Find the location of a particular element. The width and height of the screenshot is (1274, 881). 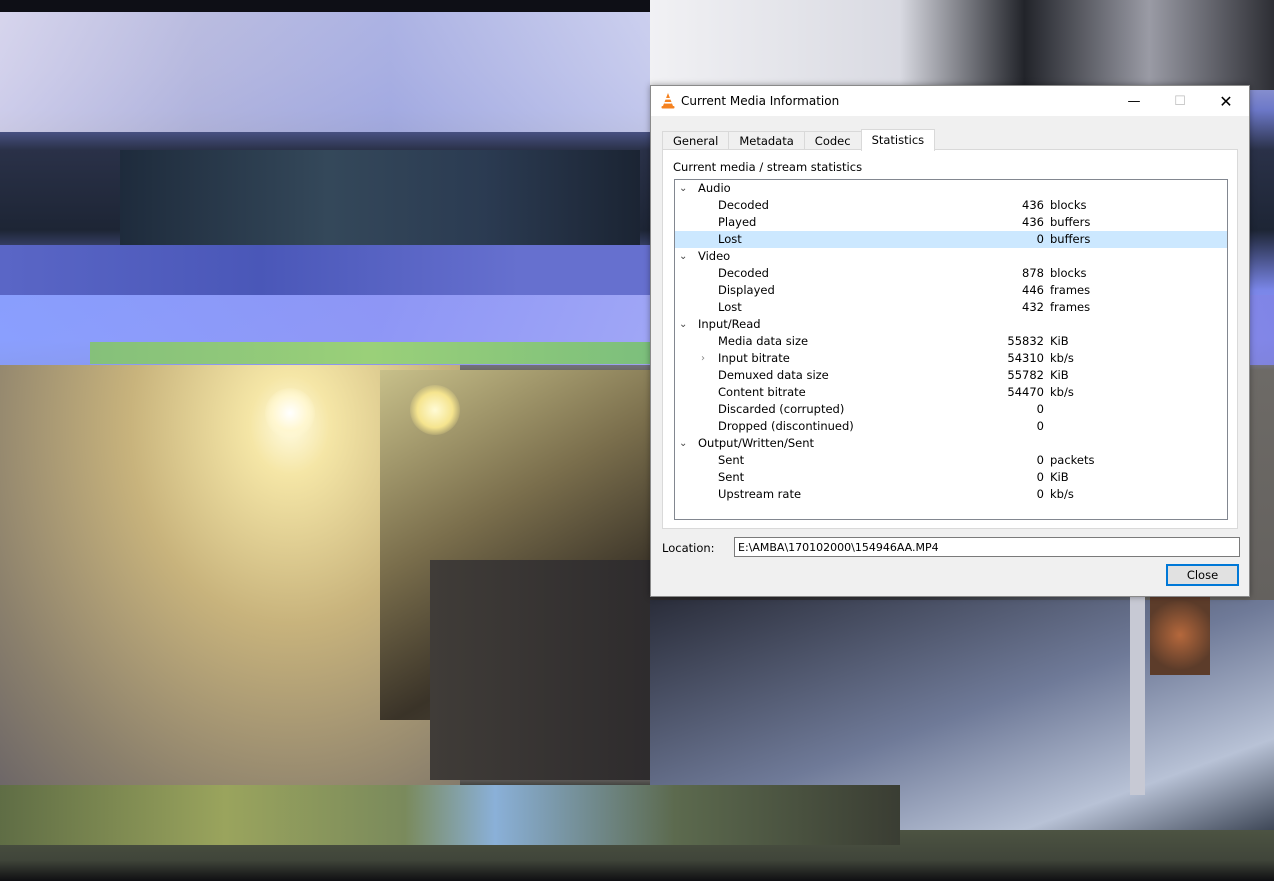

stat-label: Content bitrate is located at coordinates (762, 392).